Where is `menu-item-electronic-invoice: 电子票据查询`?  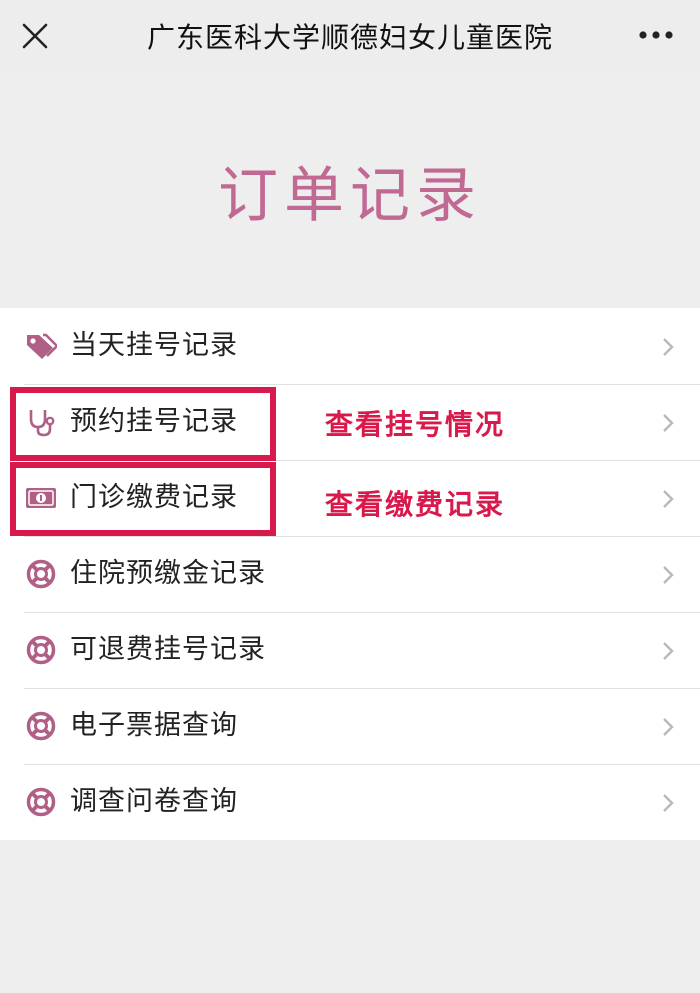 menu-item-electronic-invoice: 电子票据查询 is located at coordinates (350, 726).